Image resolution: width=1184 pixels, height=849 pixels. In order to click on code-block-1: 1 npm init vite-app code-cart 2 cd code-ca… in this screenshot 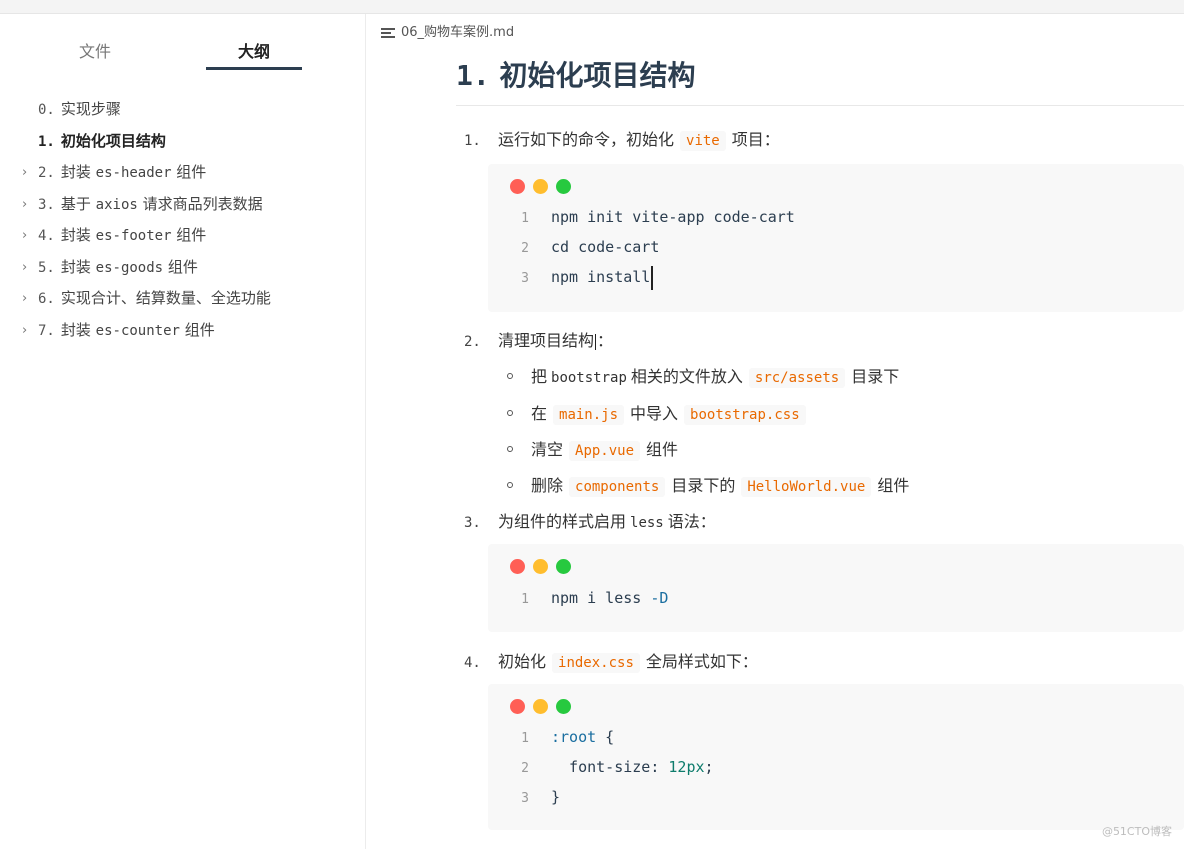, I will do `click(836, 238)`.